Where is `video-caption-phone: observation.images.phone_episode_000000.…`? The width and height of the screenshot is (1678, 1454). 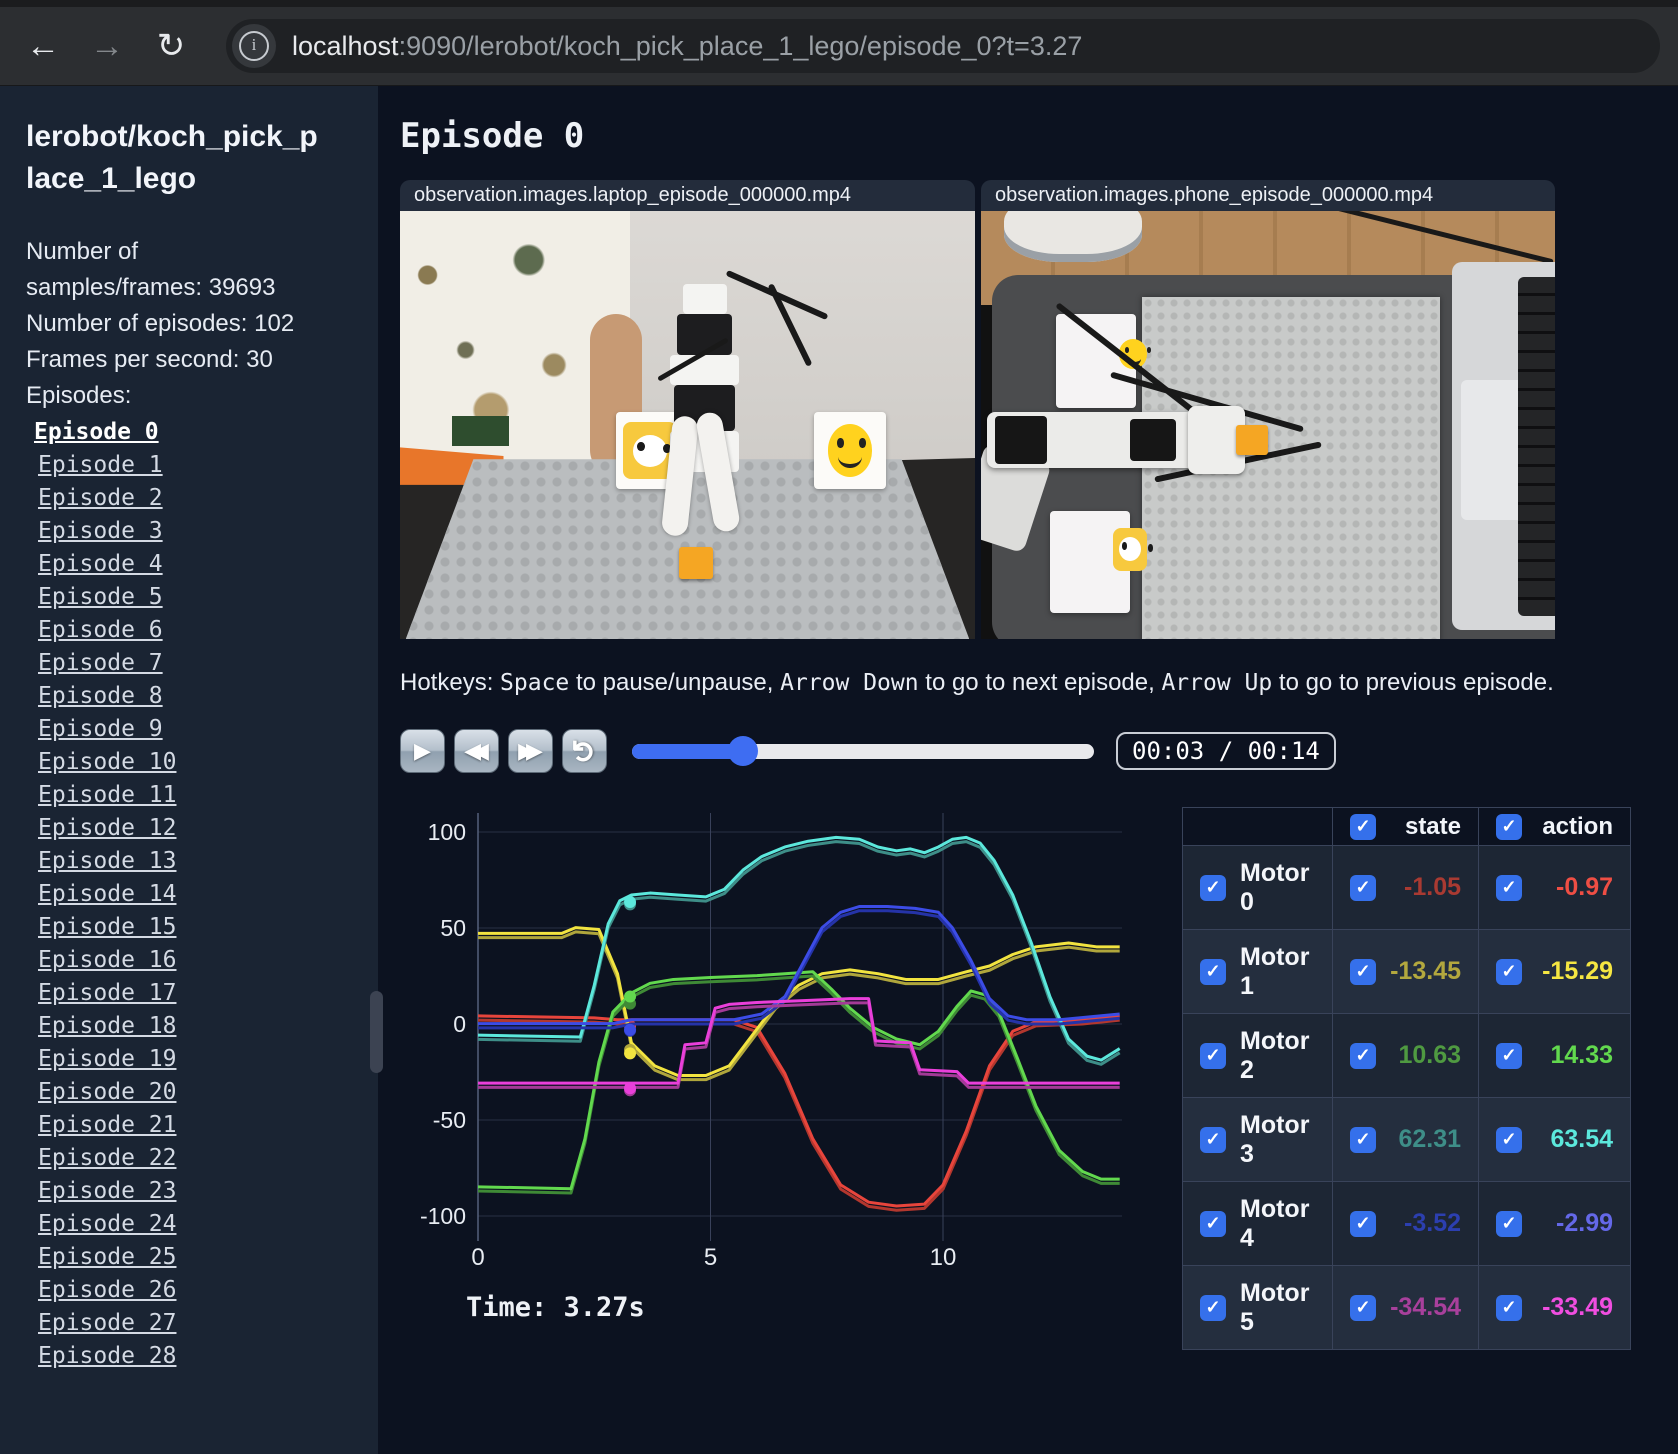 video-caption-phone: observation.images.phone_episode_000000.… is located at coordinates (1268, 195).